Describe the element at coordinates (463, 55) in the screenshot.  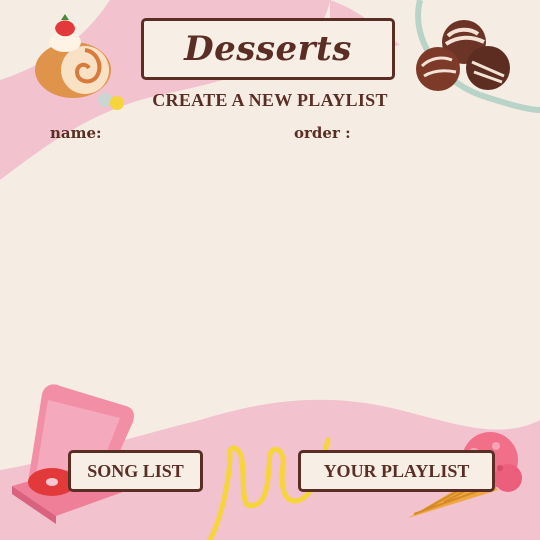
I see `chocolate-truffles-icon` at that location.